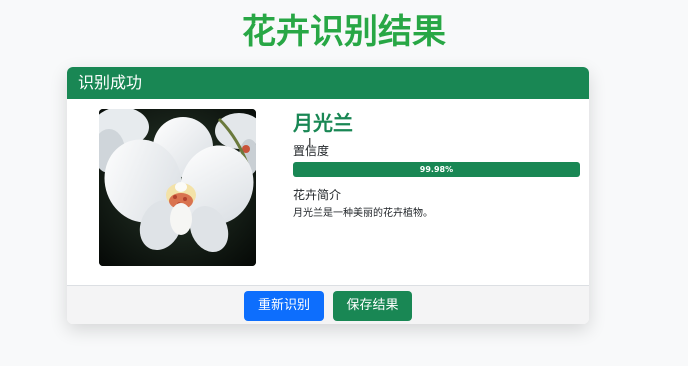  I want to click on card-header: 识别成功, so click(328, 83).